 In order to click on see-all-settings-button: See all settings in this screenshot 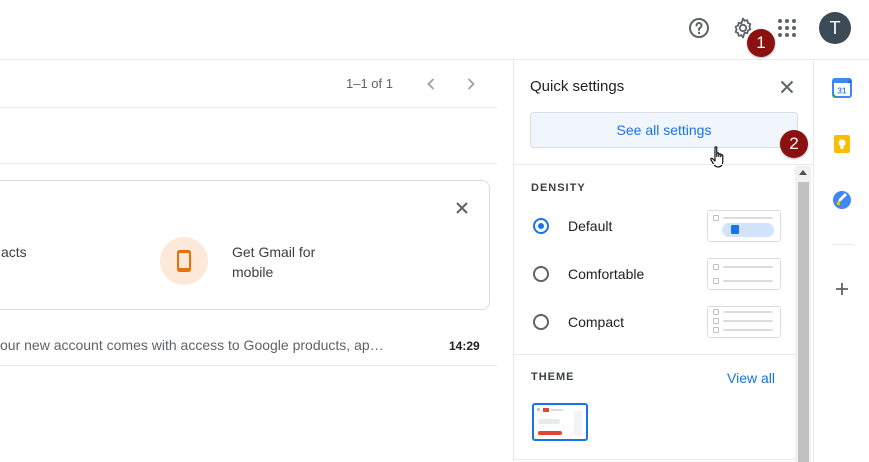, I will do `click(664, 130)`.